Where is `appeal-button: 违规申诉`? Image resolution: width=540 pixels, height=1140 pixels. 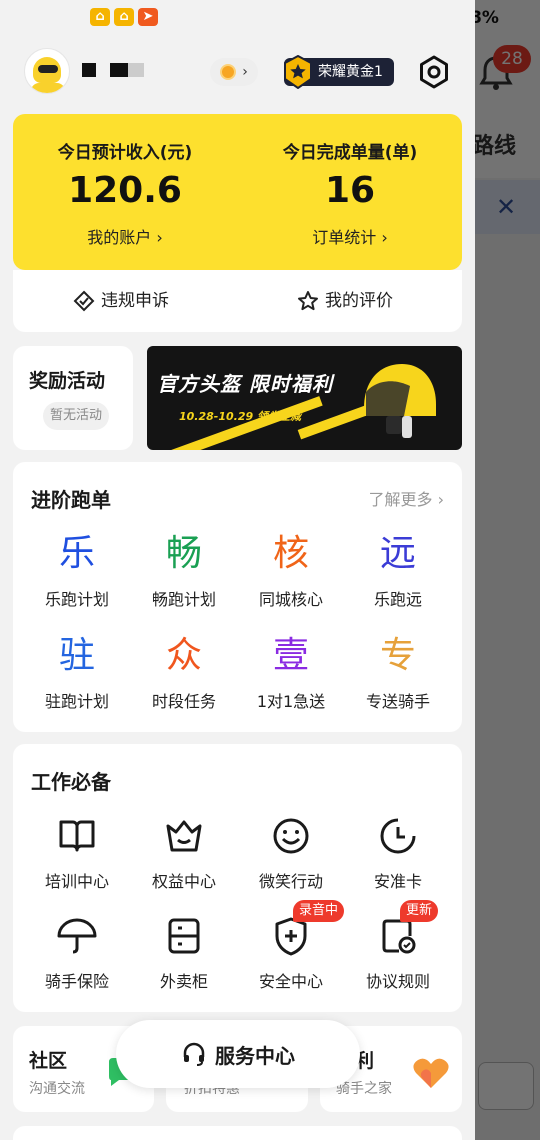 appeal-button: 违规申诉 is located at coordinates (121, 301).